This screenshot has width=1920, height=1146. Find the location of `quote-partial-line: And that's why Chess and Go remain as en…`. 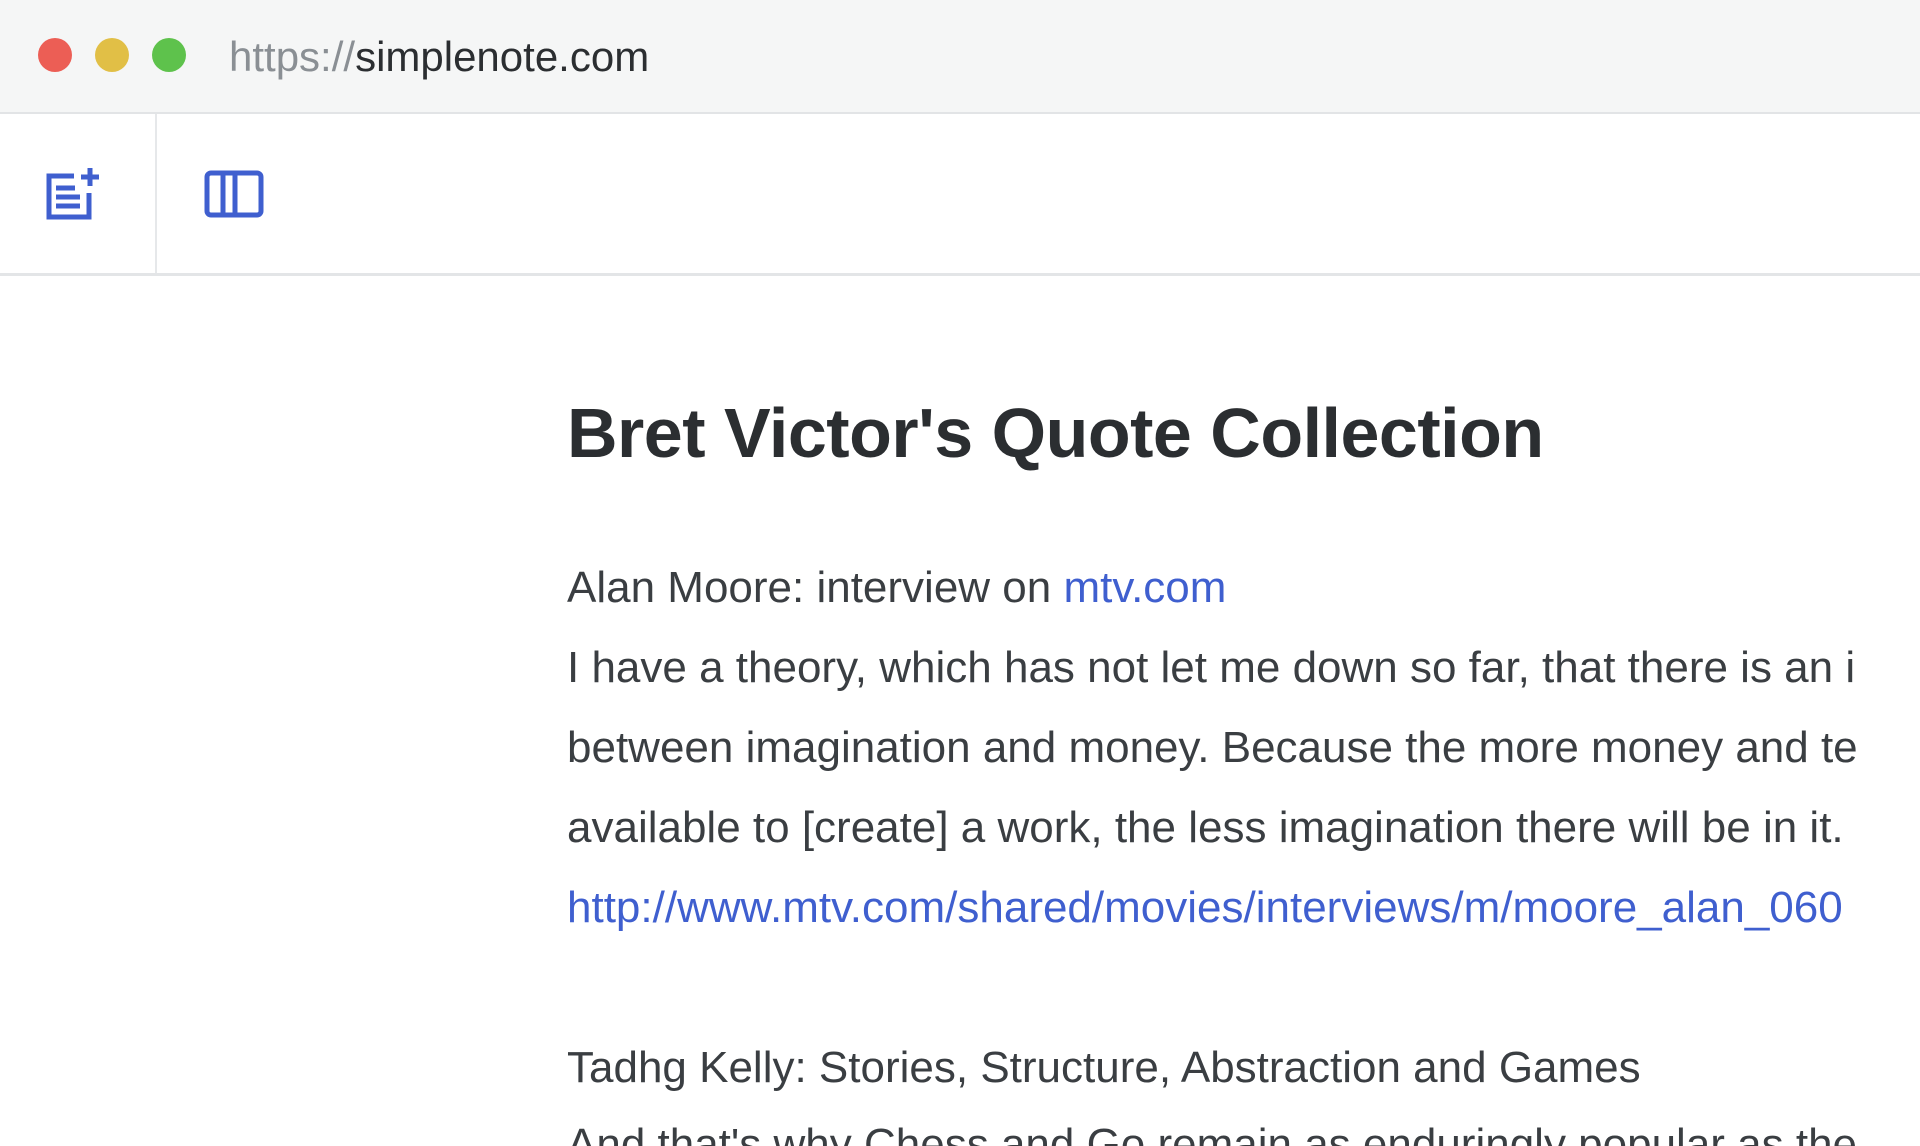

quote-partial-line: And that's why Chess and Go remain as en… is located at coordinates (1212, 1133).